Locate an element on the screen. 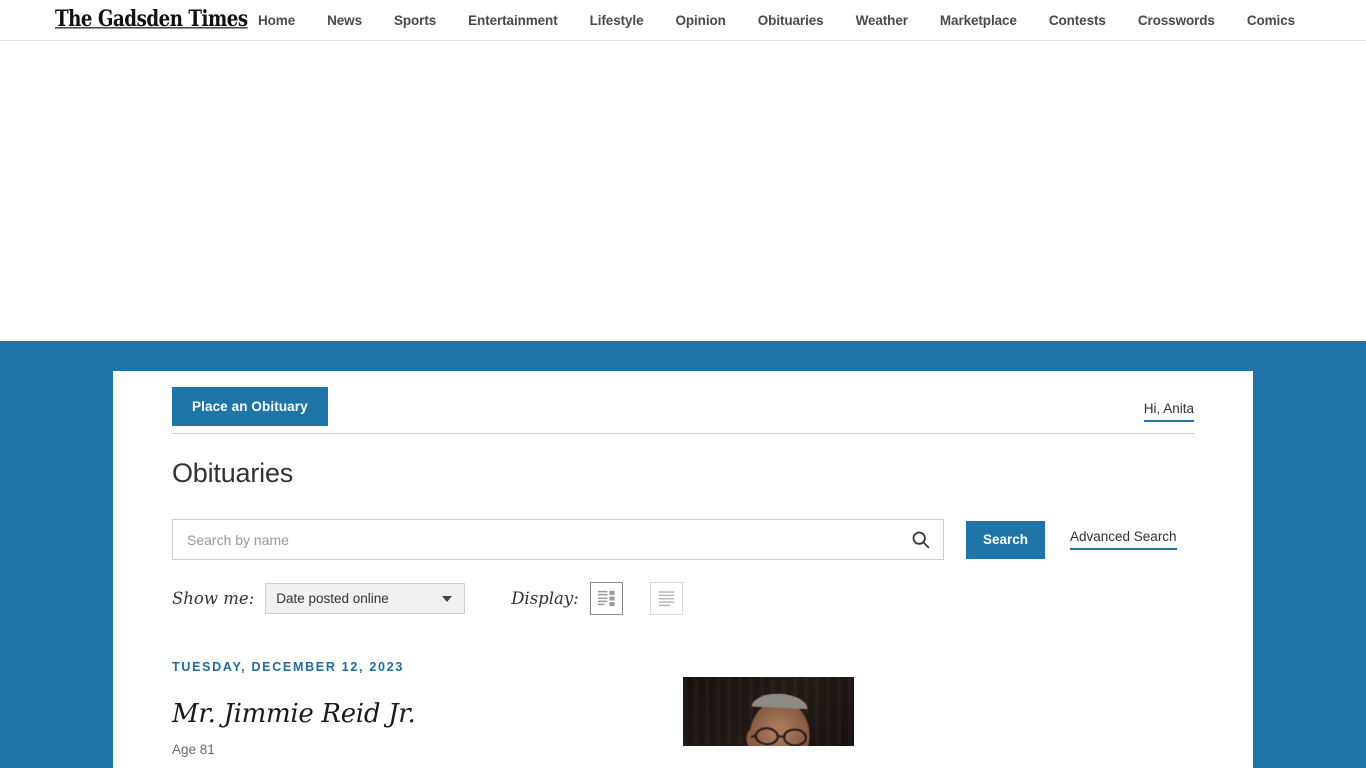  grid-view-icon is located at coordinates (606, 598).